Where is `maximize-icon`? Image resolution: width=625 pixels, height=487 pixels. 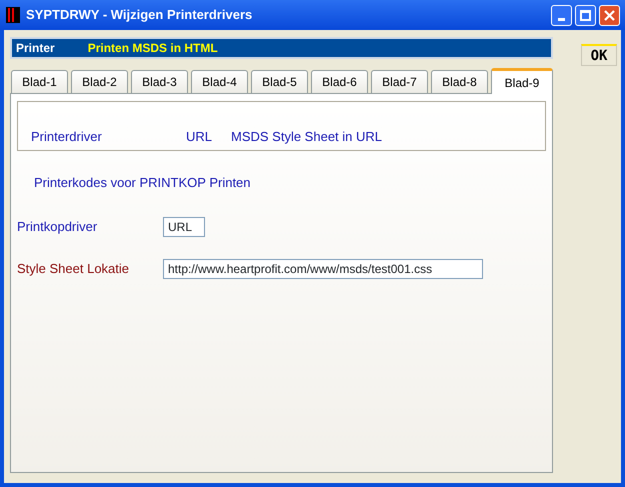 maximize-icon is located at coordinates (585, 15).